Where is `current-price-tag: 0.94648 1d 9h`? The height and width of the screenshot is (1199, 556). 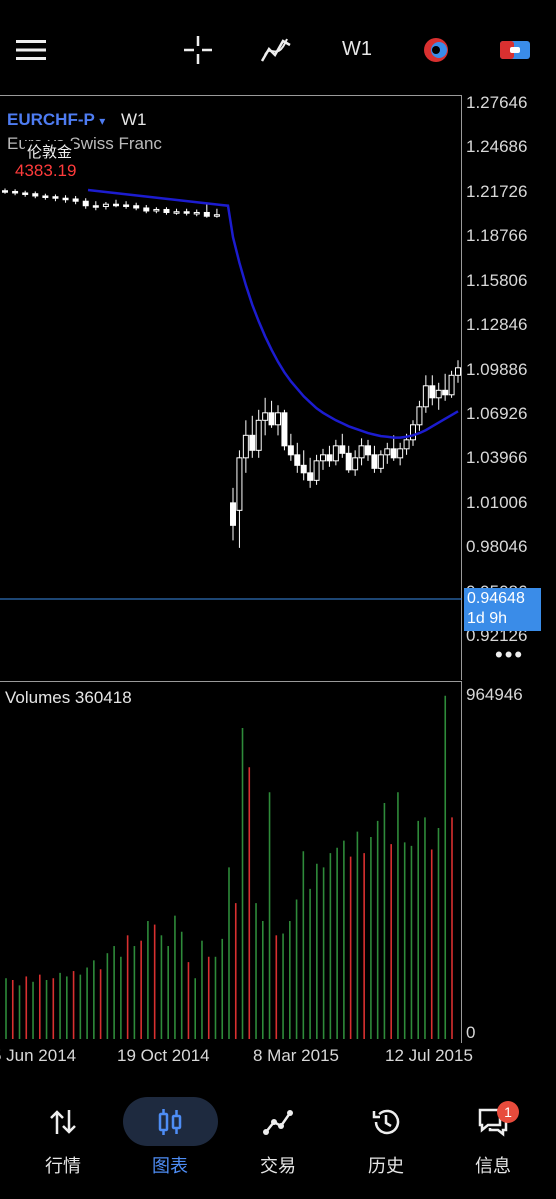 current-price-tag: 0.94648 1d 9h is located at coordinates (502, 609).